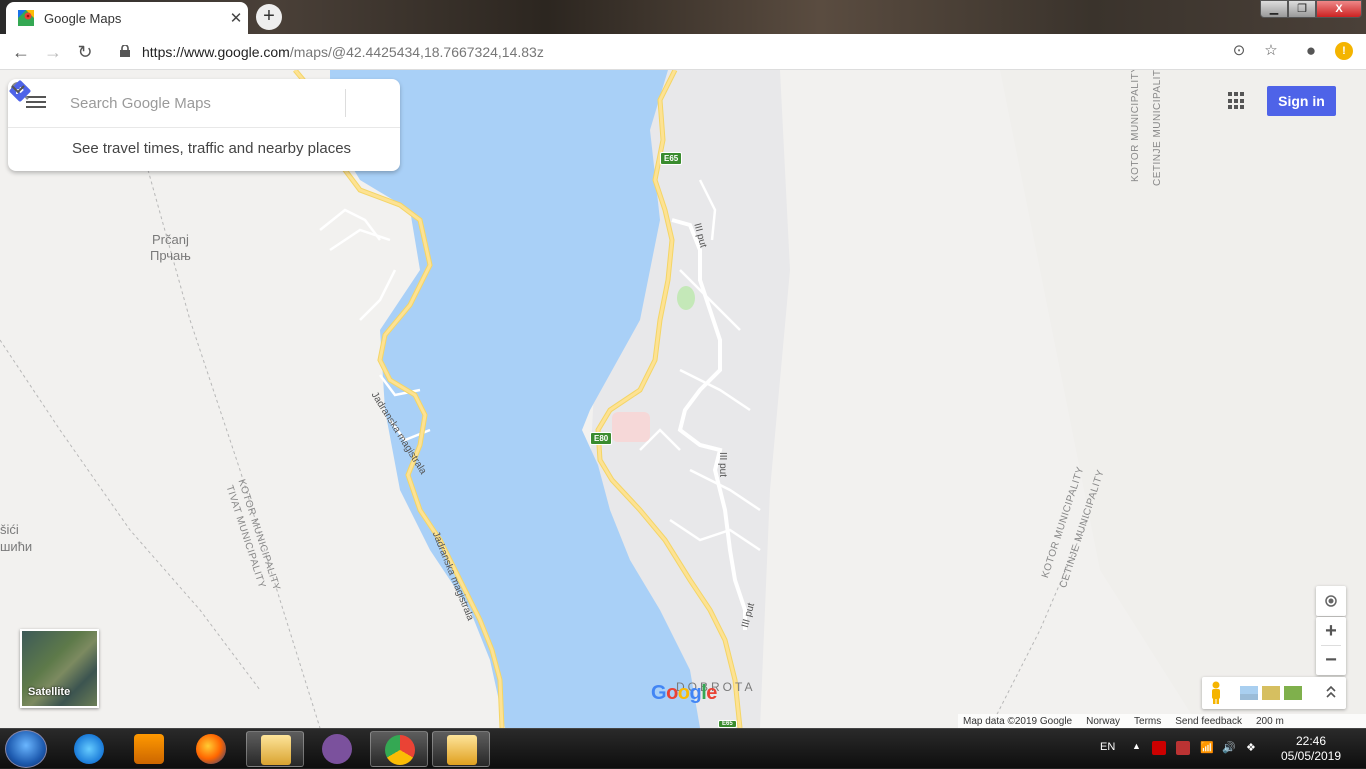 The height and width of the screenshot is (769, 1366). What do you see at coordinates (1270, 721) in the screenshot?
I see `scale-label: 200 m` at bounding box center [1270, 721].